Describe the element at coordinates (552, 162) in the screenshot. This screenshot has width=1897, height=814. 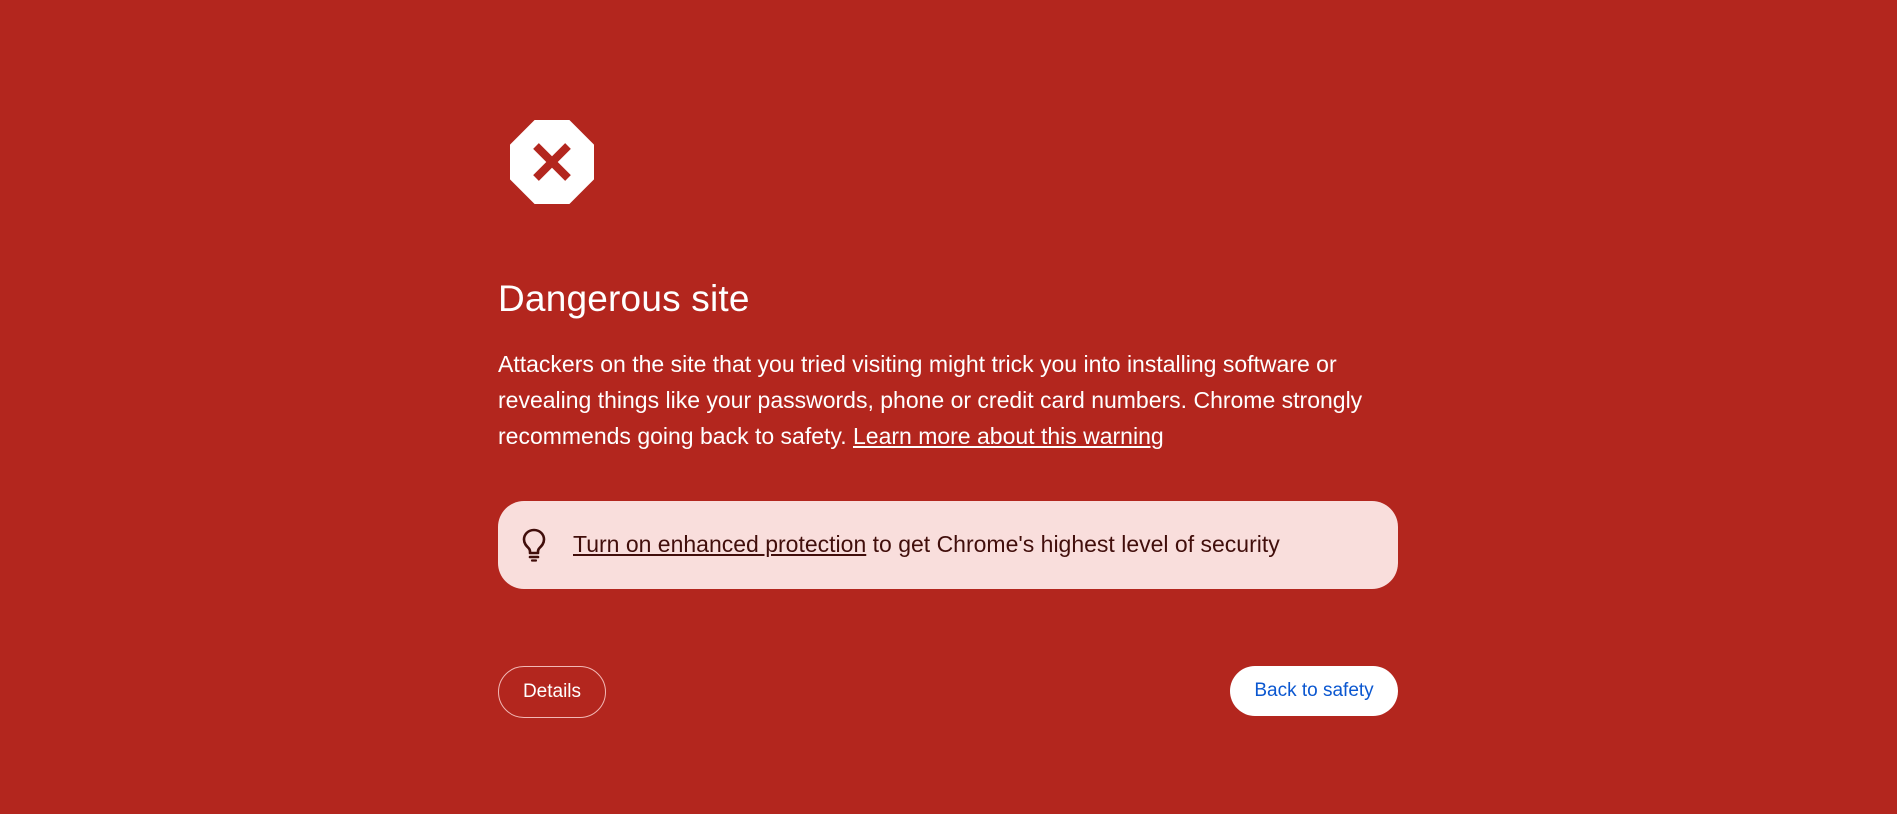
I see `stop-octagon-x-icon` at that location.